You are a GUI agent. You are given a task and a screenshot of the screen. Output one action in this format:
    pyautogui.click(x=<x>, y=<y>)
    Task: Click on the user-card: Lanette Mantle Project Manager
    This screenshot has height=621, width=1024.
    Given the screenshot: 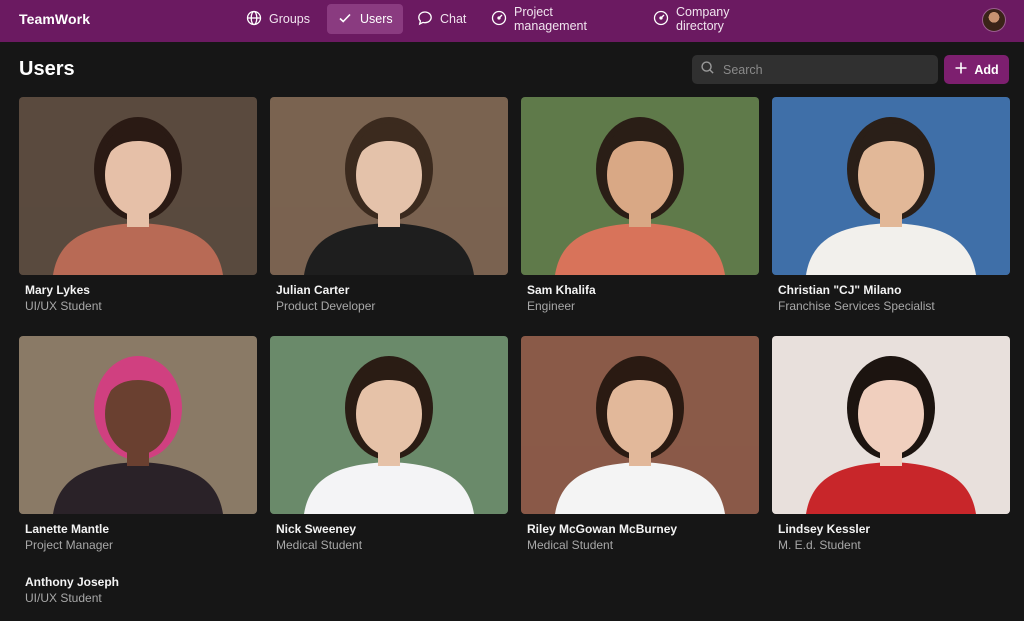 What is the action you would take?
    pyautogui.click(x=138, y=444)
    